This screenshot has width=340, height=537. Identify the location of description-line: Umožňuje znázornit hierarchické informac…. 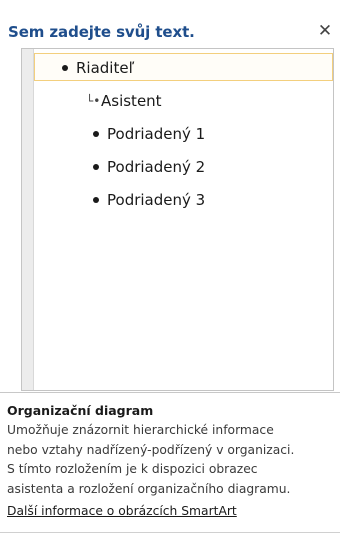
(140, 430).